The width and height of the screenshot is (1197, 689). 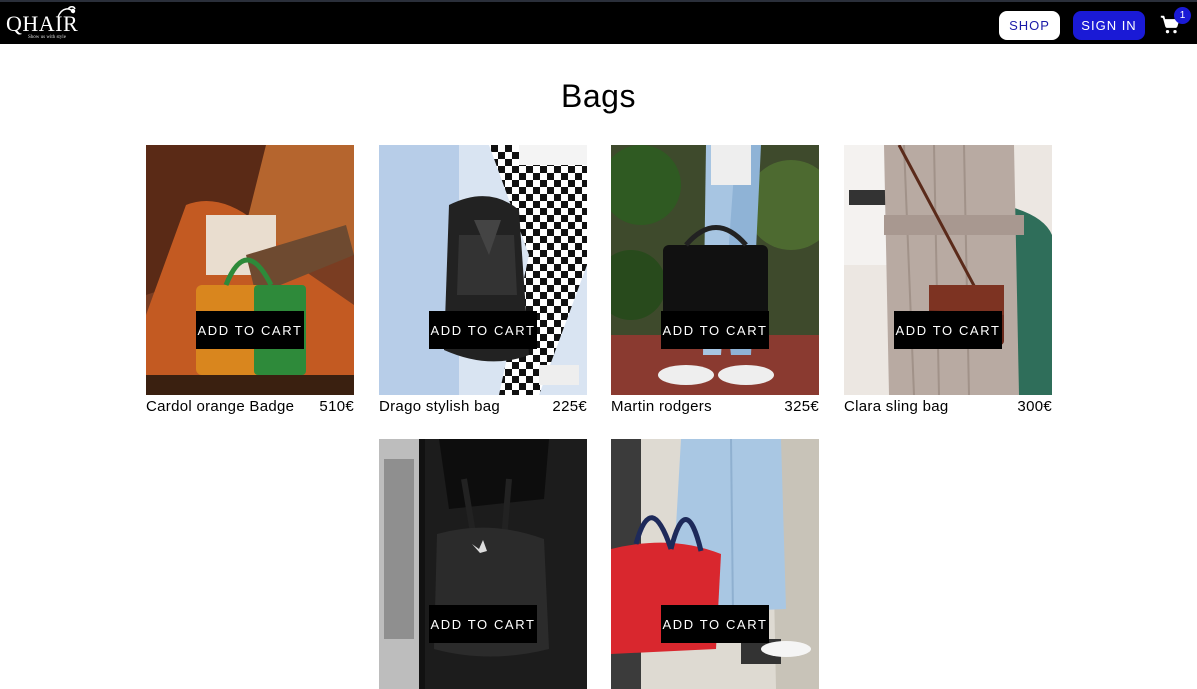 I want to click on product-price: 325€, so click(x=801, y=406).